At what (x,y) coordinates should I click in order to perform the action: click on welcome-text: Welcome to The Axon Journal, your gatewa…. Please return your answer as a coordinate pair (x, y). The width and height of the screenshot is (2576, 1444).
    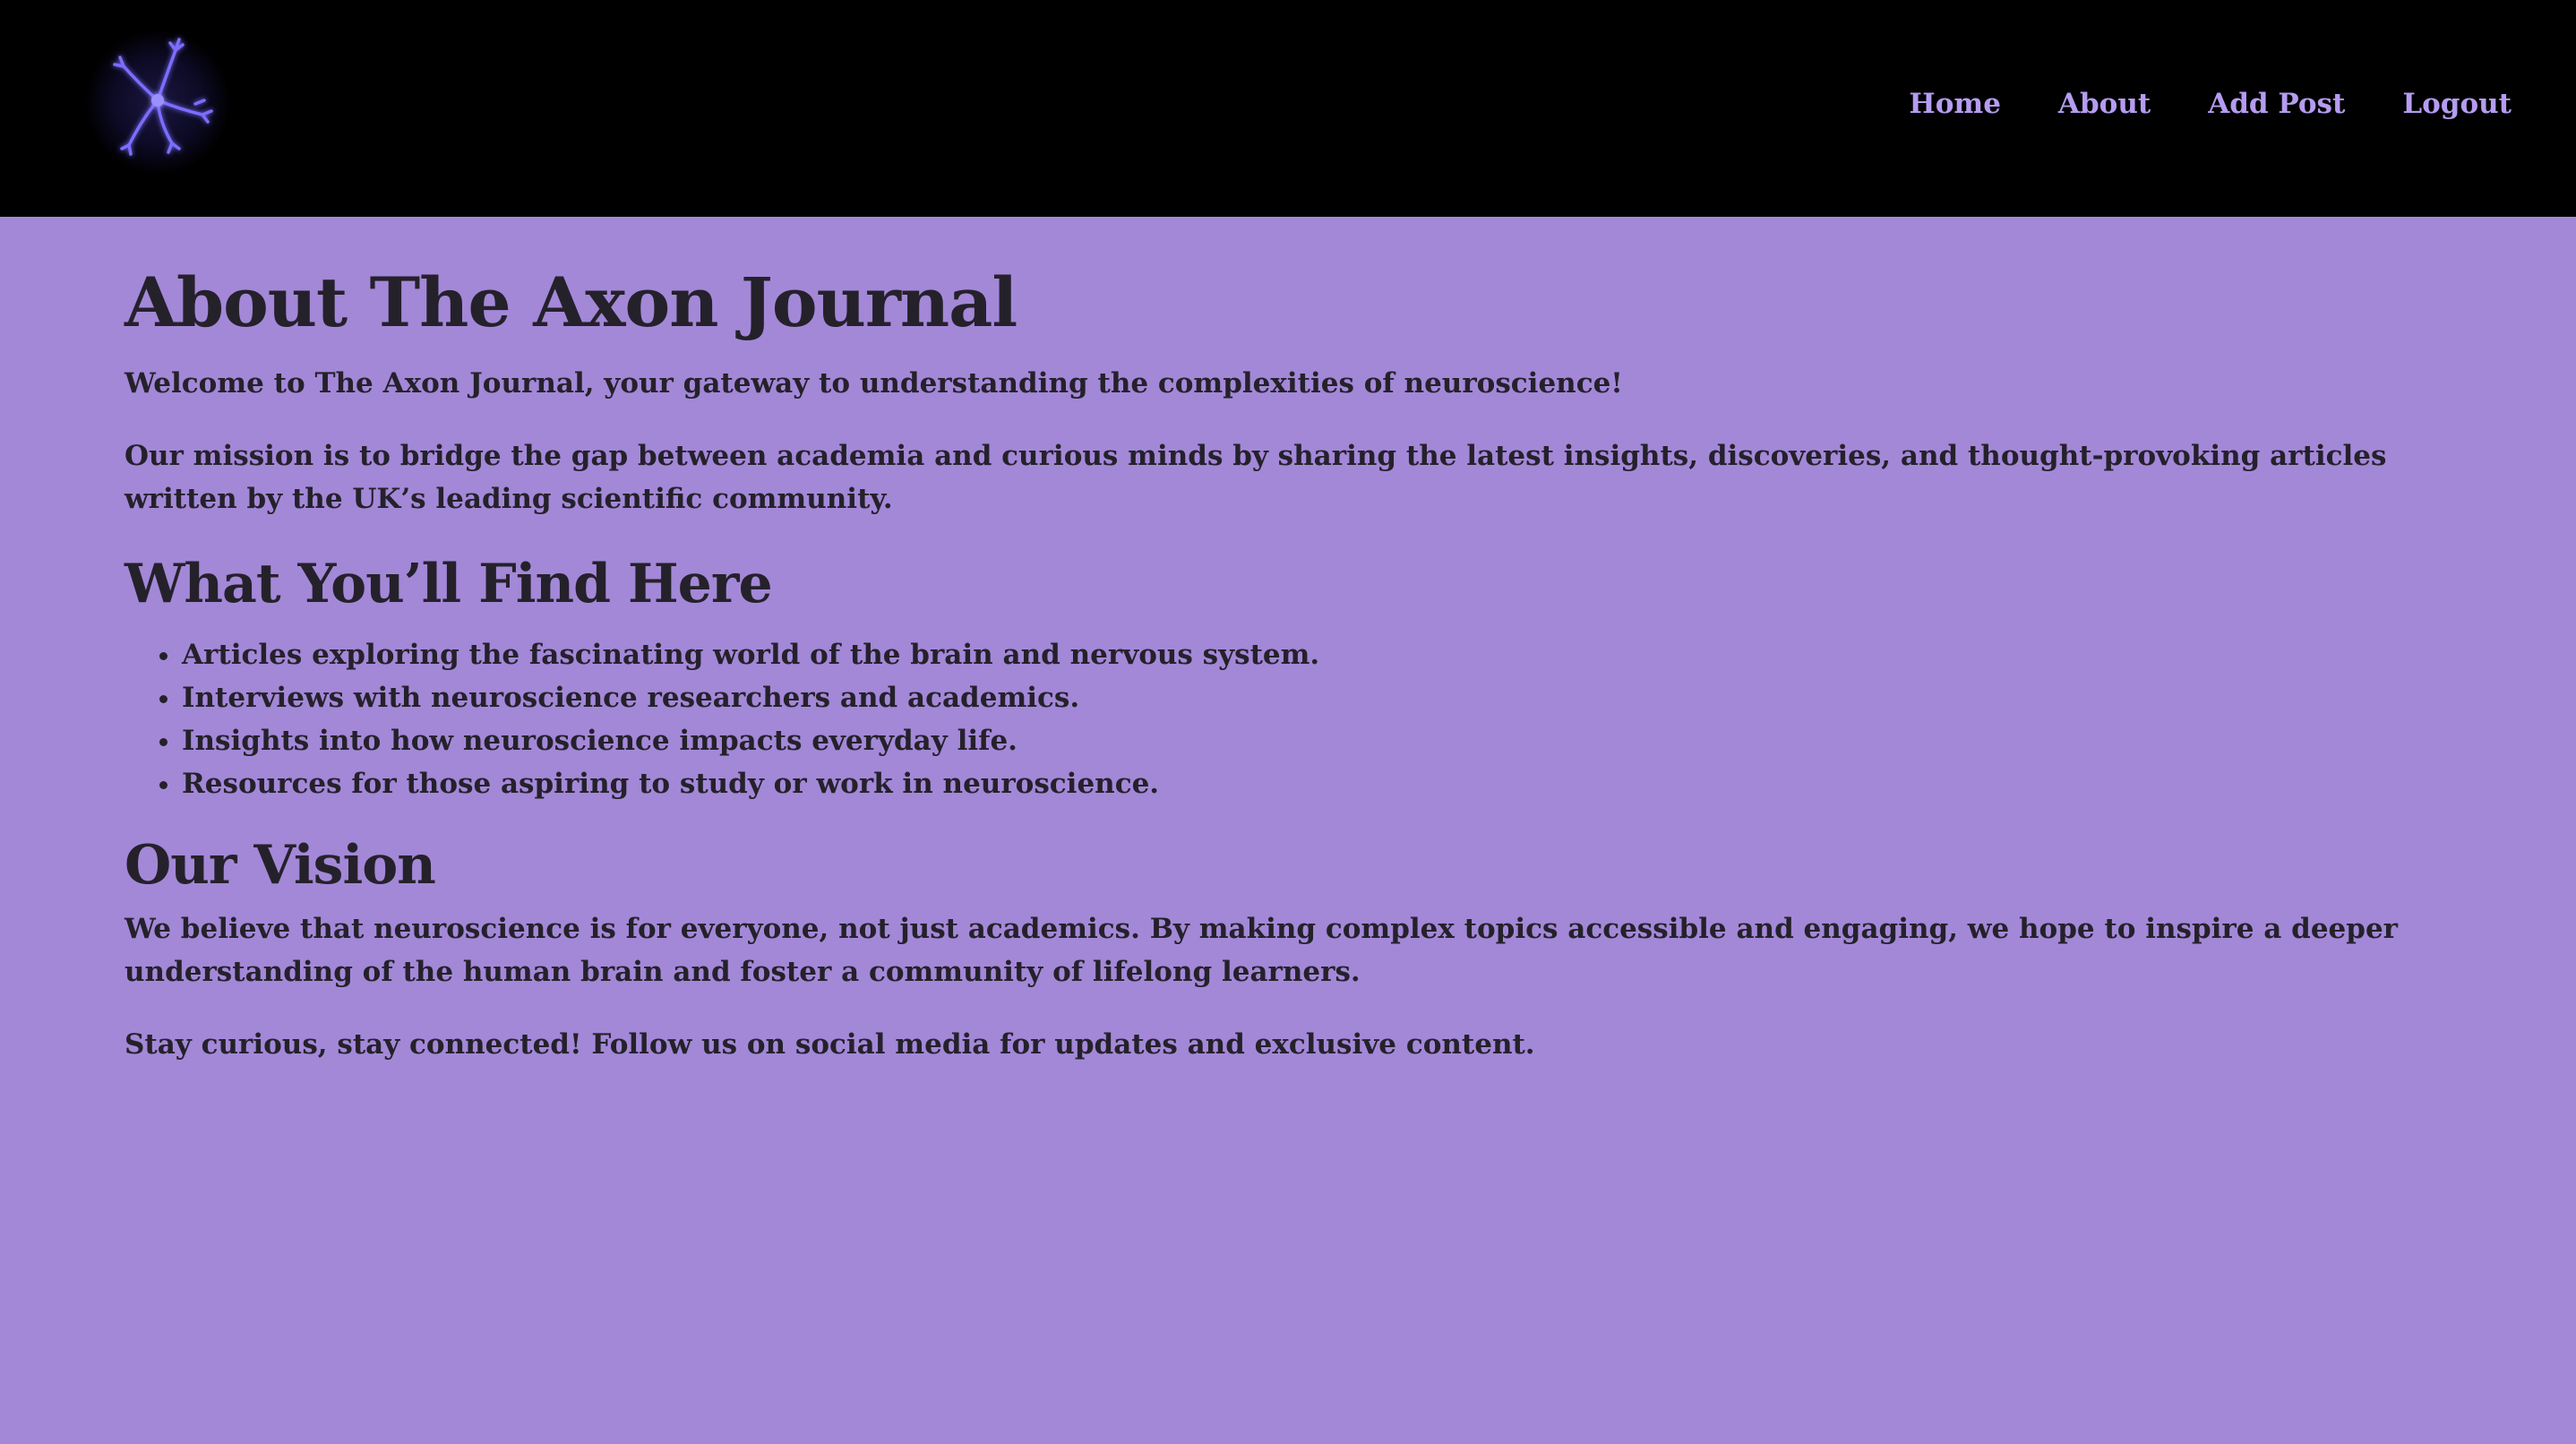
    Looking at the image, I should click on (874, 383).